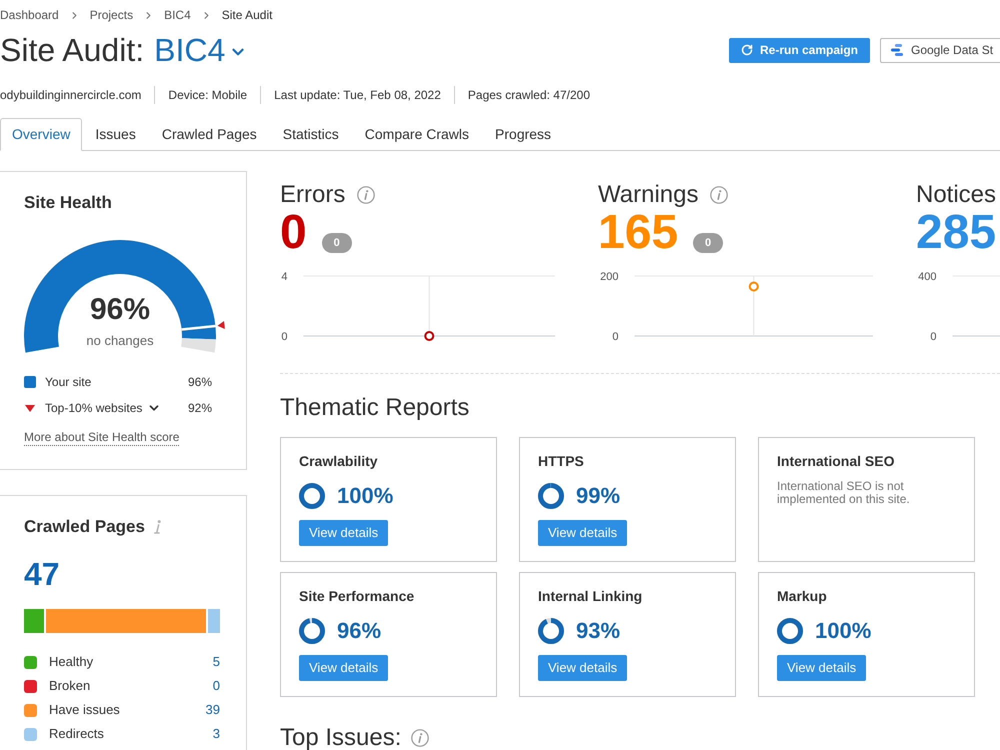 This screenshot has width=1000, height=750. What do you see at coordinates (177, 15) in the screenshot?
I see `breadcrumb-link: BIC4` at bounding box center [177, 15].